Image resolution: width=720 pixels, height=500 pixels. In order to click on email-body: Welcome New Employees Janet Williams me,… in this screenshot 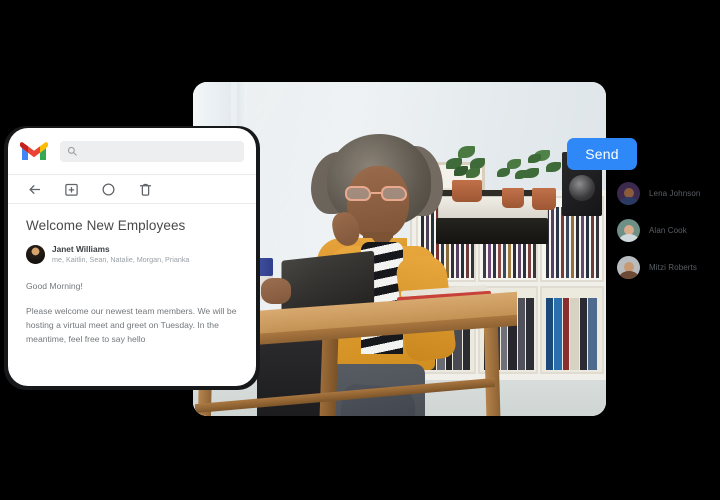, I will do `click(132, 275)`.